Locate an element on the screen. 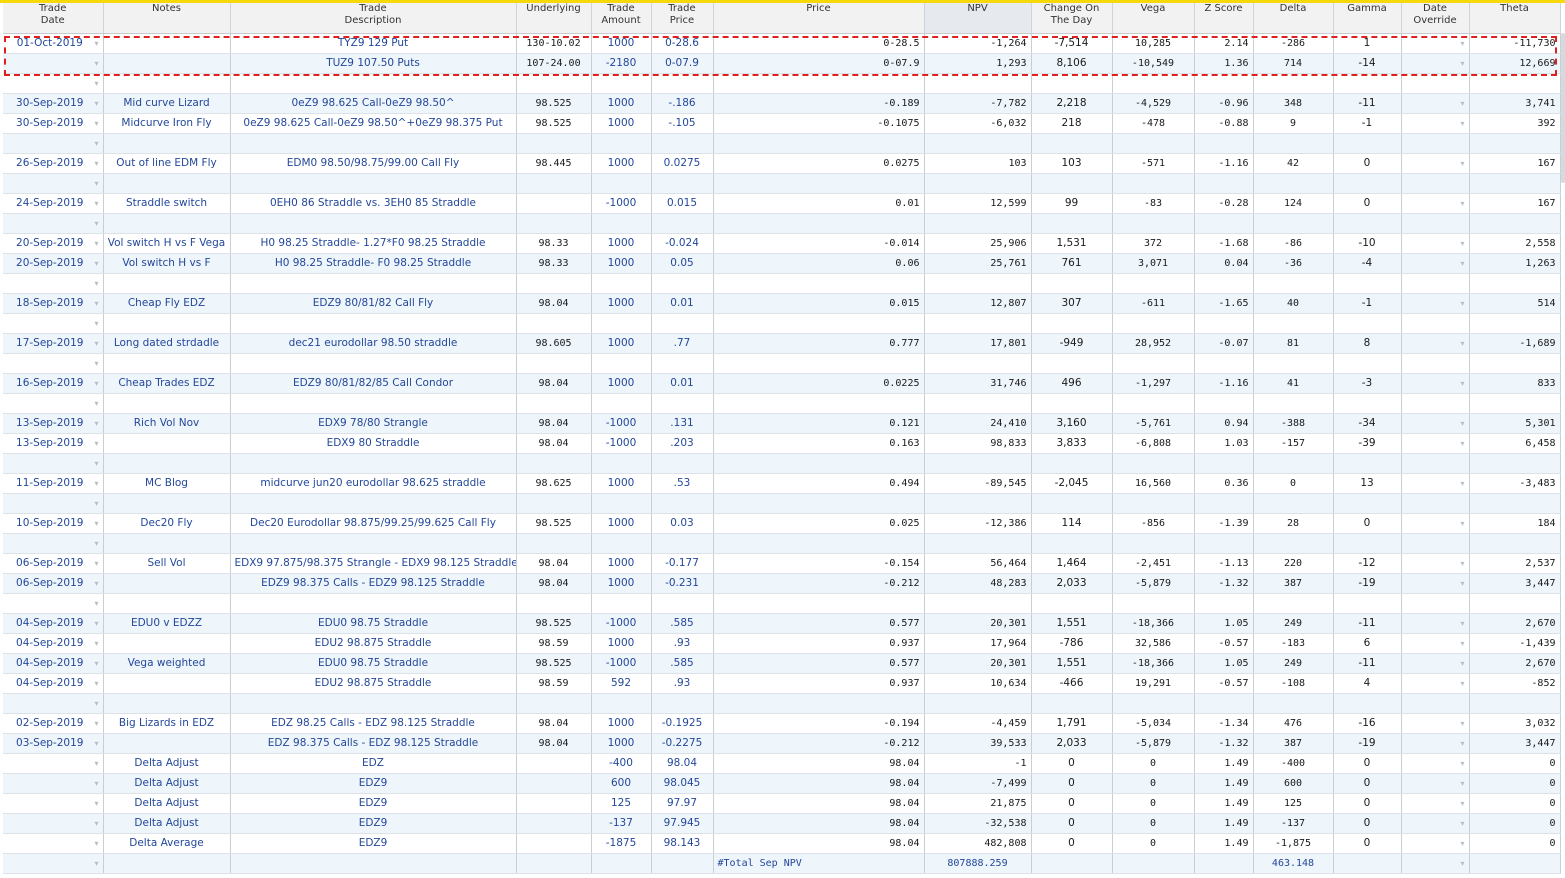 This screenshot has height=878, width=1565. cell-delta: 714 is located at coordinates (1293, 63).